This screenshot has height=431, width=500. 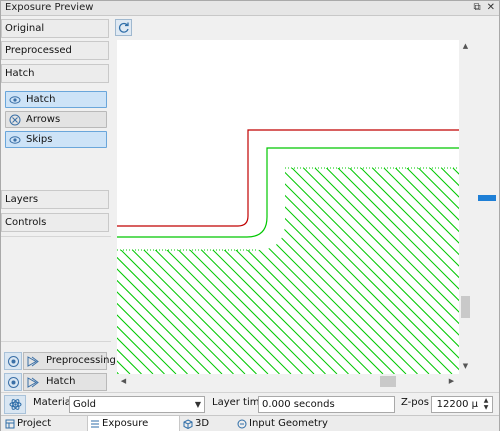 What do you see at coordinates (137, 404) in the screenshot?
I see `material-select: Gold ▼` at bounding box center [137, 404].